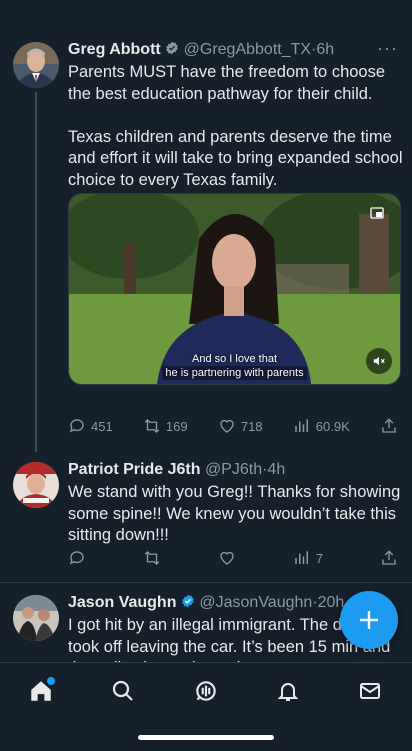  What do you see at coordinates (51, 681) in the screenshot?
I see `notification-dot` at bounding box center [51, 681].